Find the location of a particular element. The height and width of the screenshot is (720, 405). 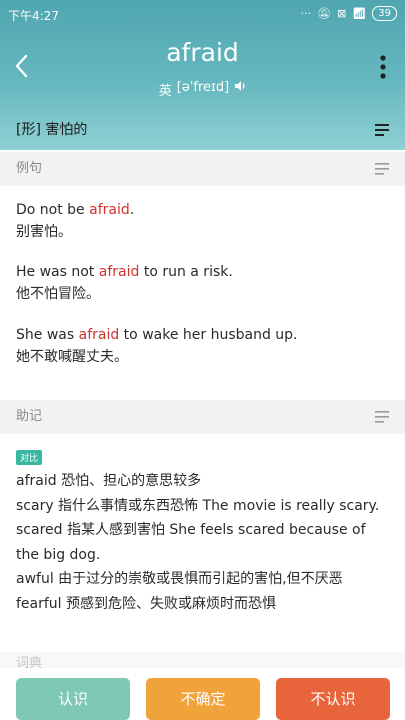

example-english: She was afraid to wake her husband up. is located at coordinates (157, 335).